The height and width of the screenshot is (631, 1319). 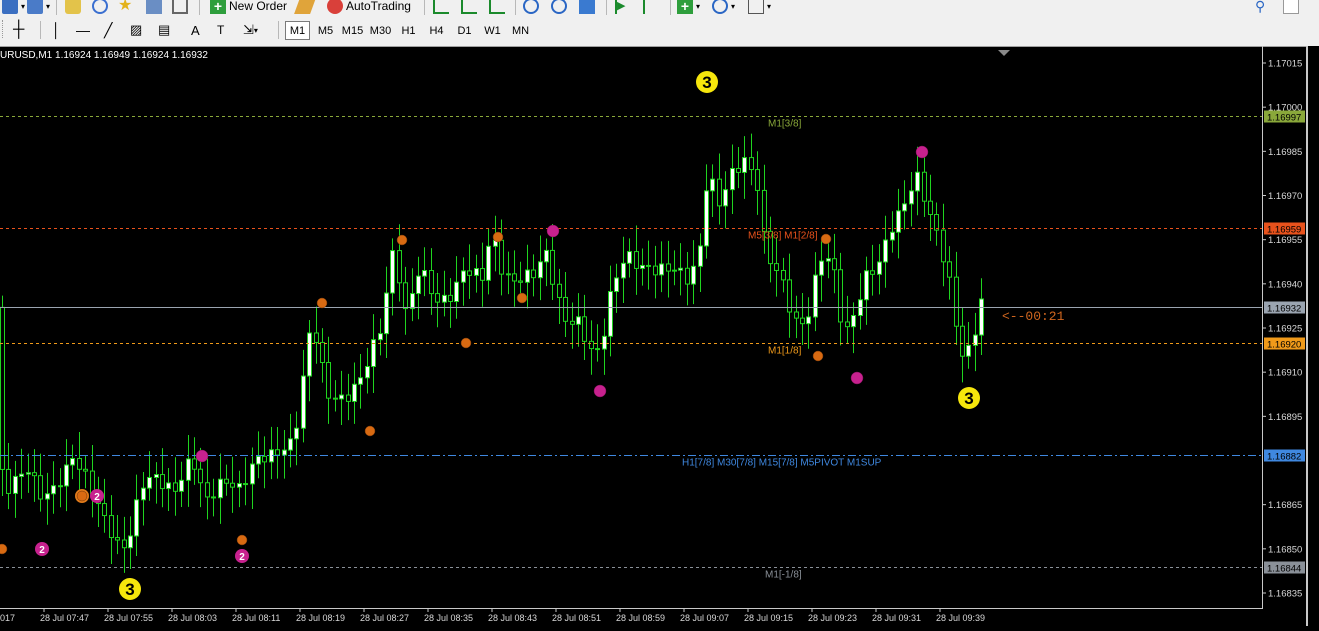 I want to click on time-tick-label: 28 Jul 08:59, so click(x=640, y=618).